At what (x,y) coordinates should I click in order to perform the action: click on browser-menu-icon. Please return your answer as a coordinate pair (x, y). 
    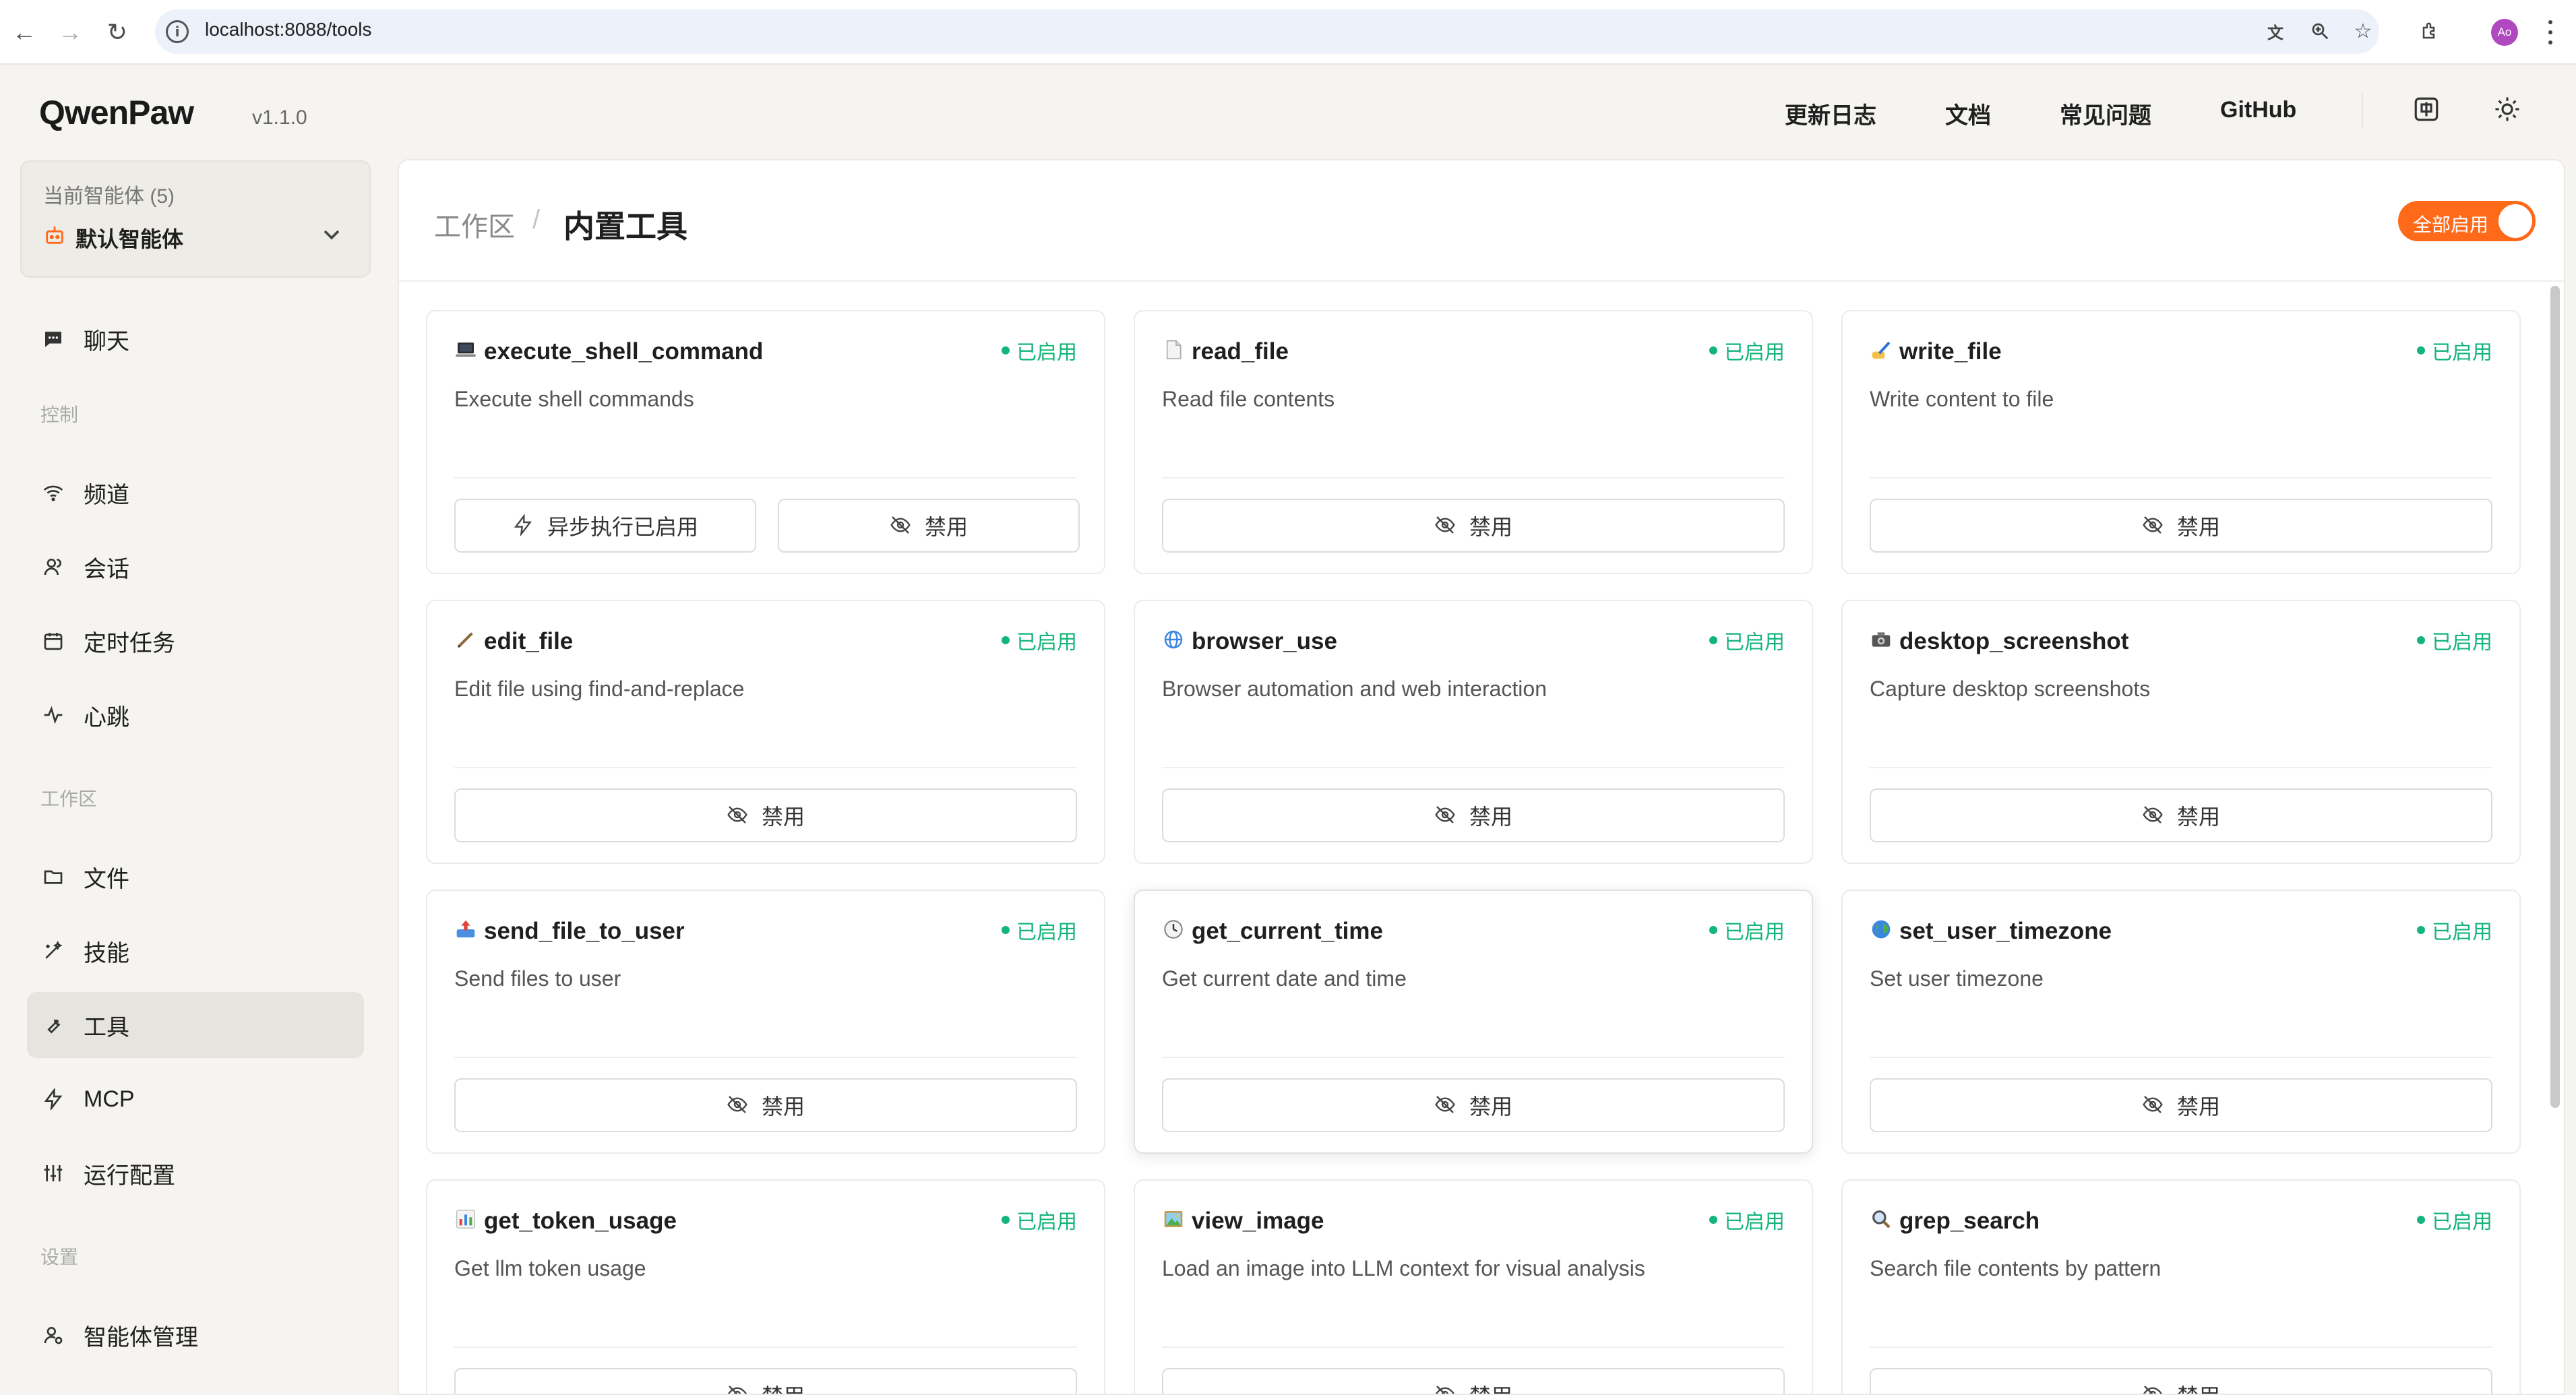
    Looking at the image, I should click on (2551, 32).